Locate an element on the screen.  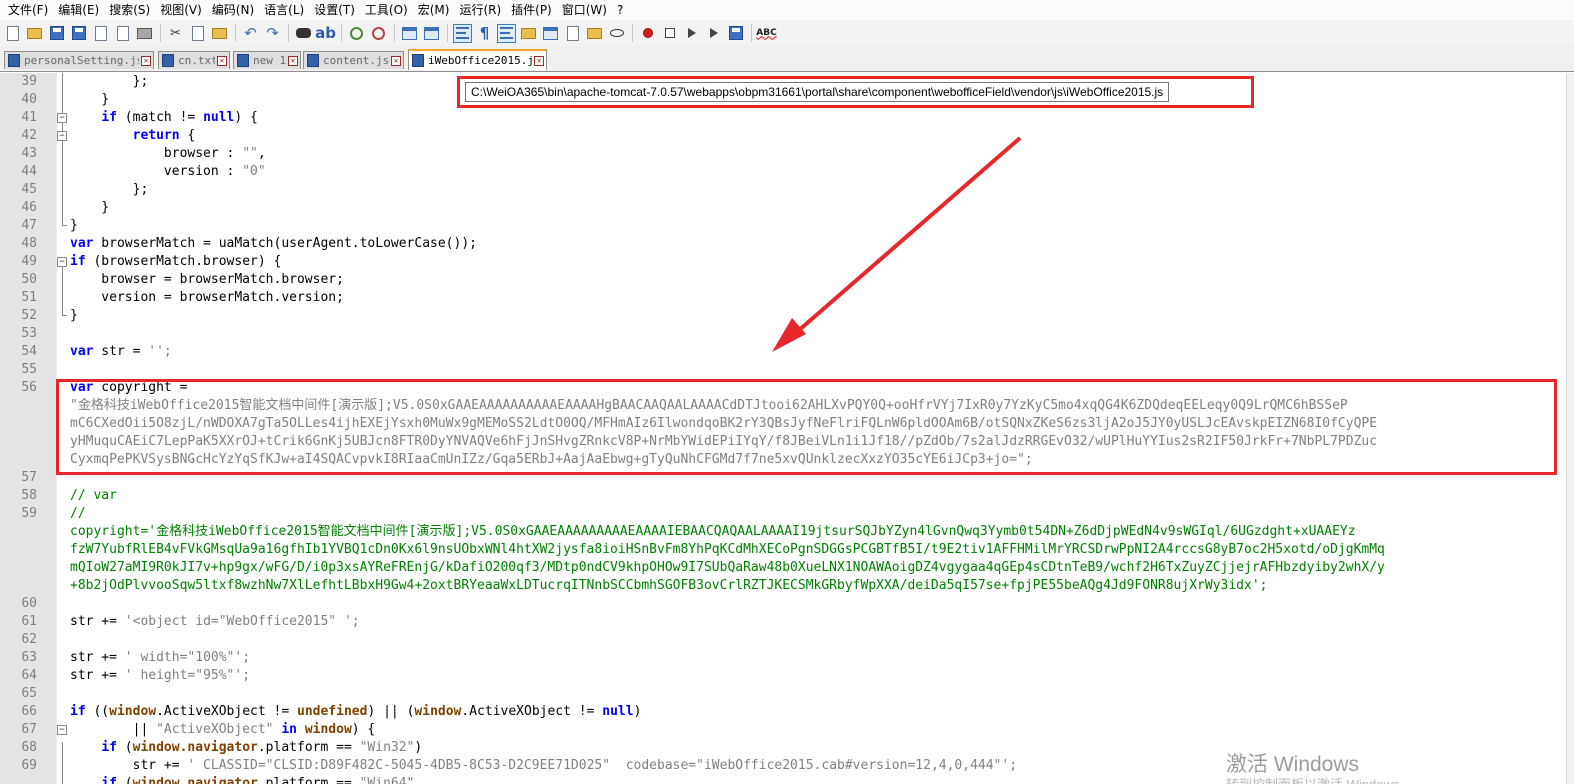
open-file-button is located at coordinates (34, 33).